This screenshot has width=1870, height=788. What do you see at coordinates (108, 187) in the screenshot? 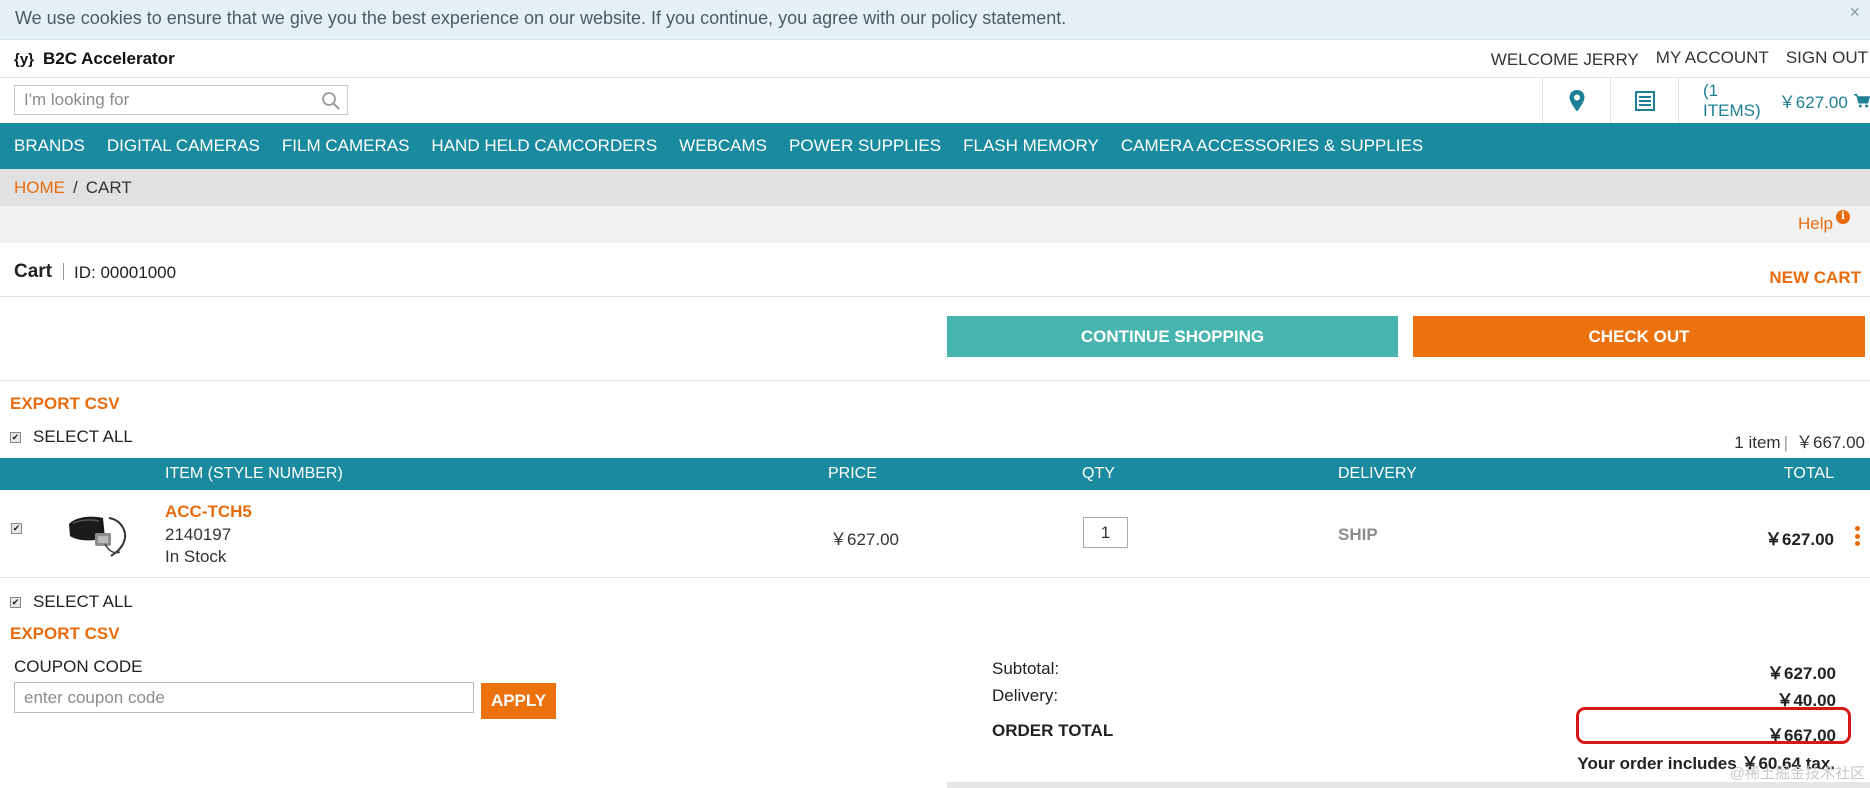
I see `breadcrumb-current: CART` at bounding box center [108, 187].